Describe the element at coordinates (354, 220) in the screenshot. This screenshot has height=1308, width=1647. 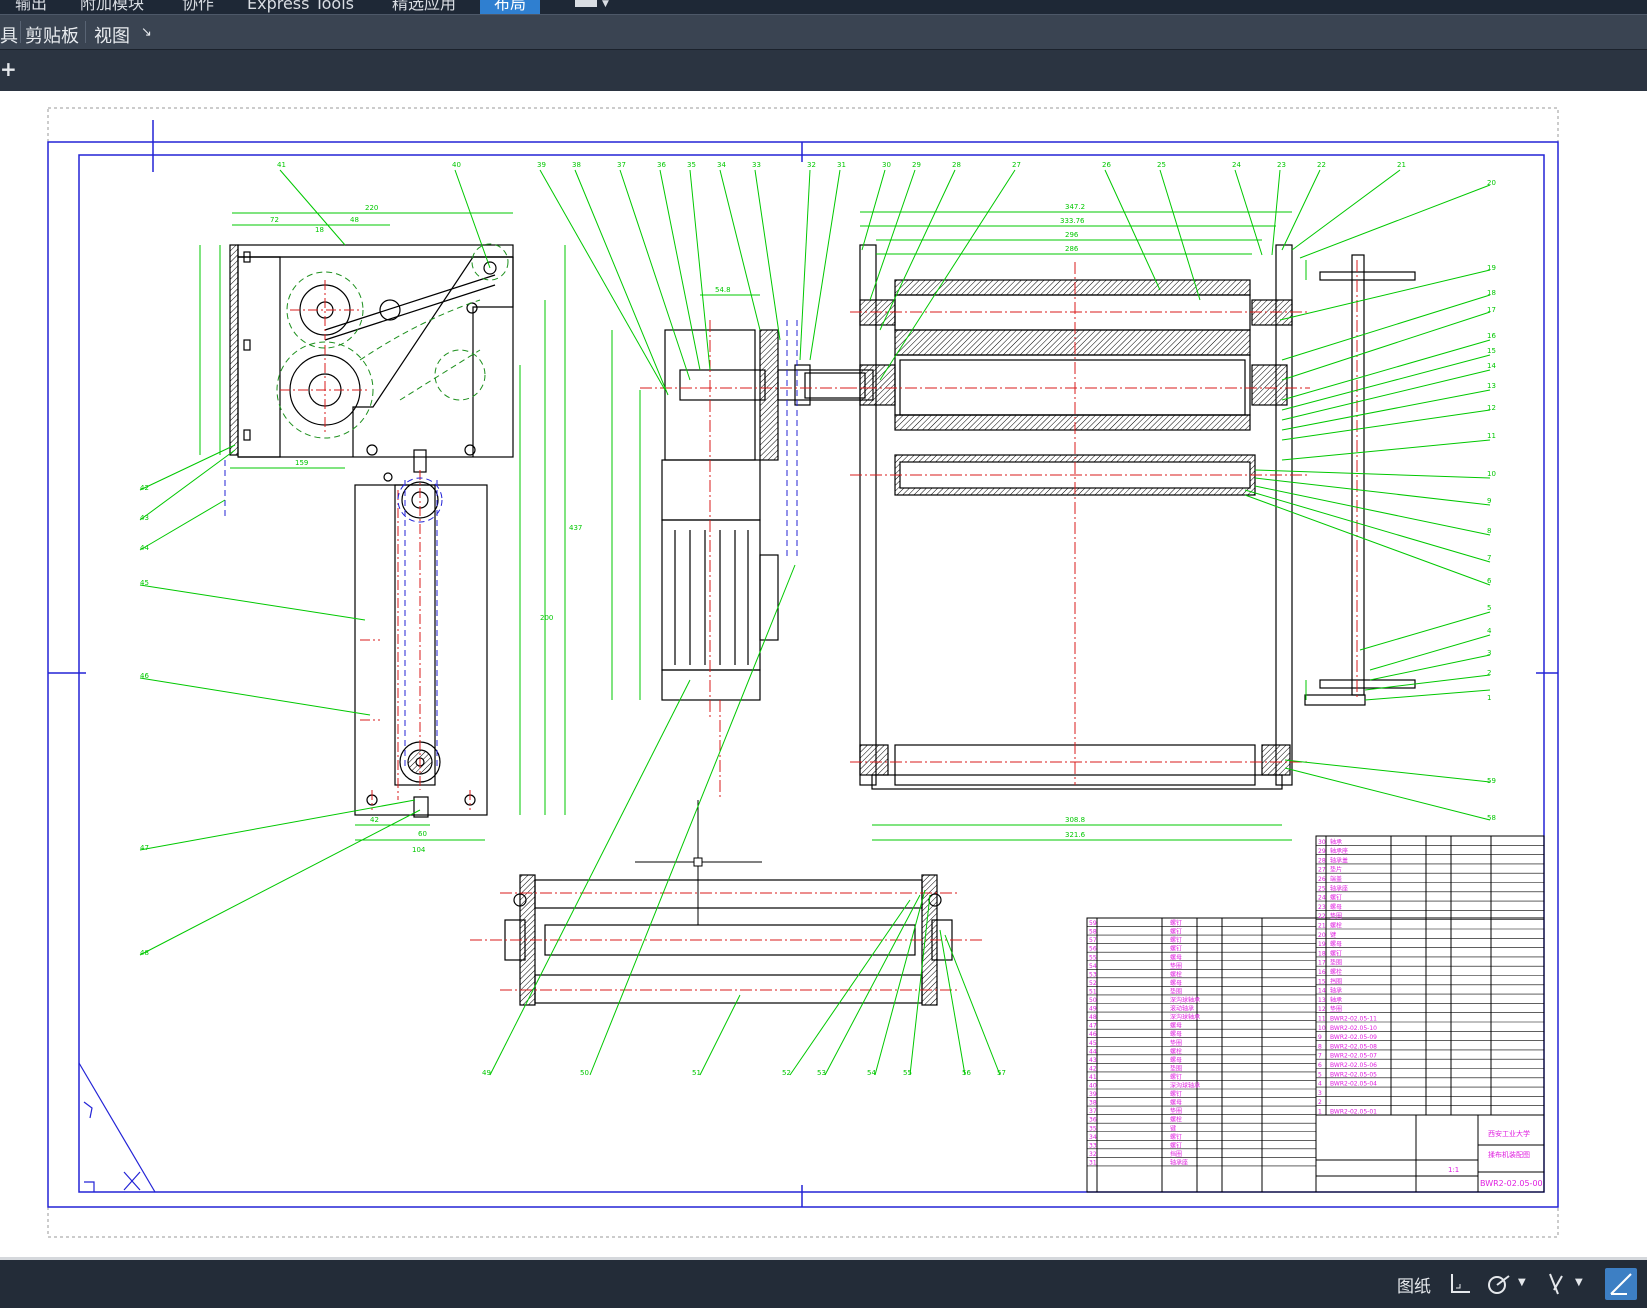
I see `svg-text: 48` at that location.